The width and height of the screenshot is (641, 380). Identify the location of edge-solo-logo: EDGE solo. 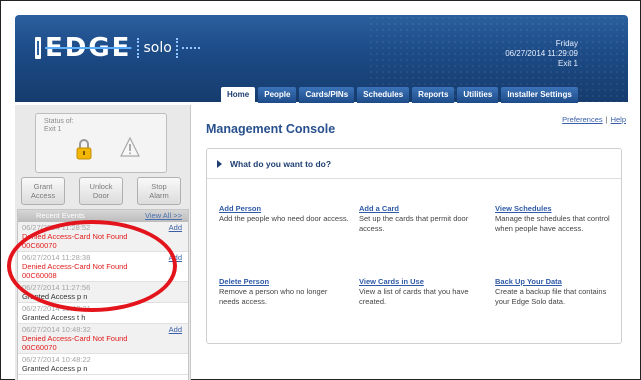
(117, 48).